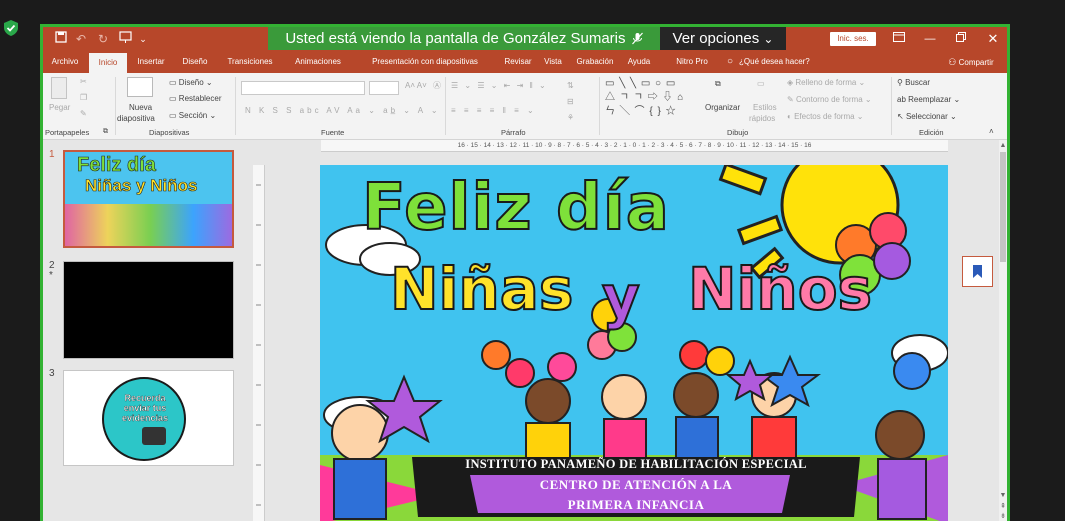 The image size is (1065, 521). I want to click on scroll-up-icon: ▲, so click(1003, 145).